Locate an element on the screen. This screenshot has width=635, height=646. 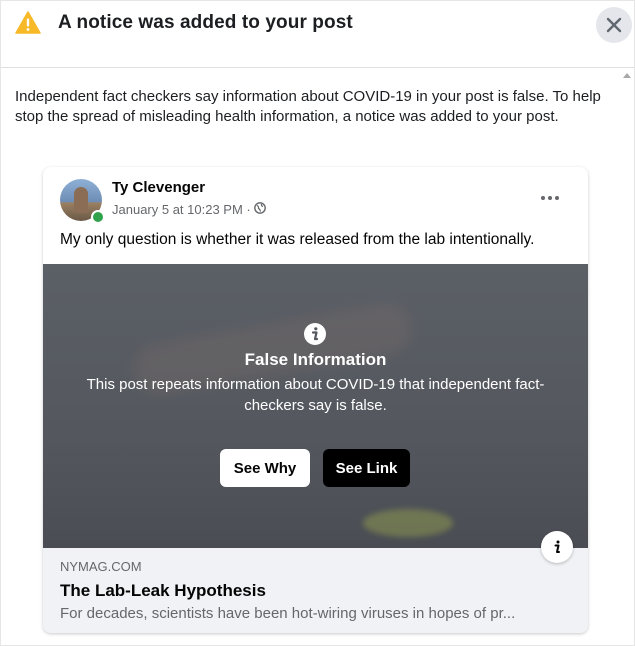
more-dots-icon is located at coordinates (550, 198).